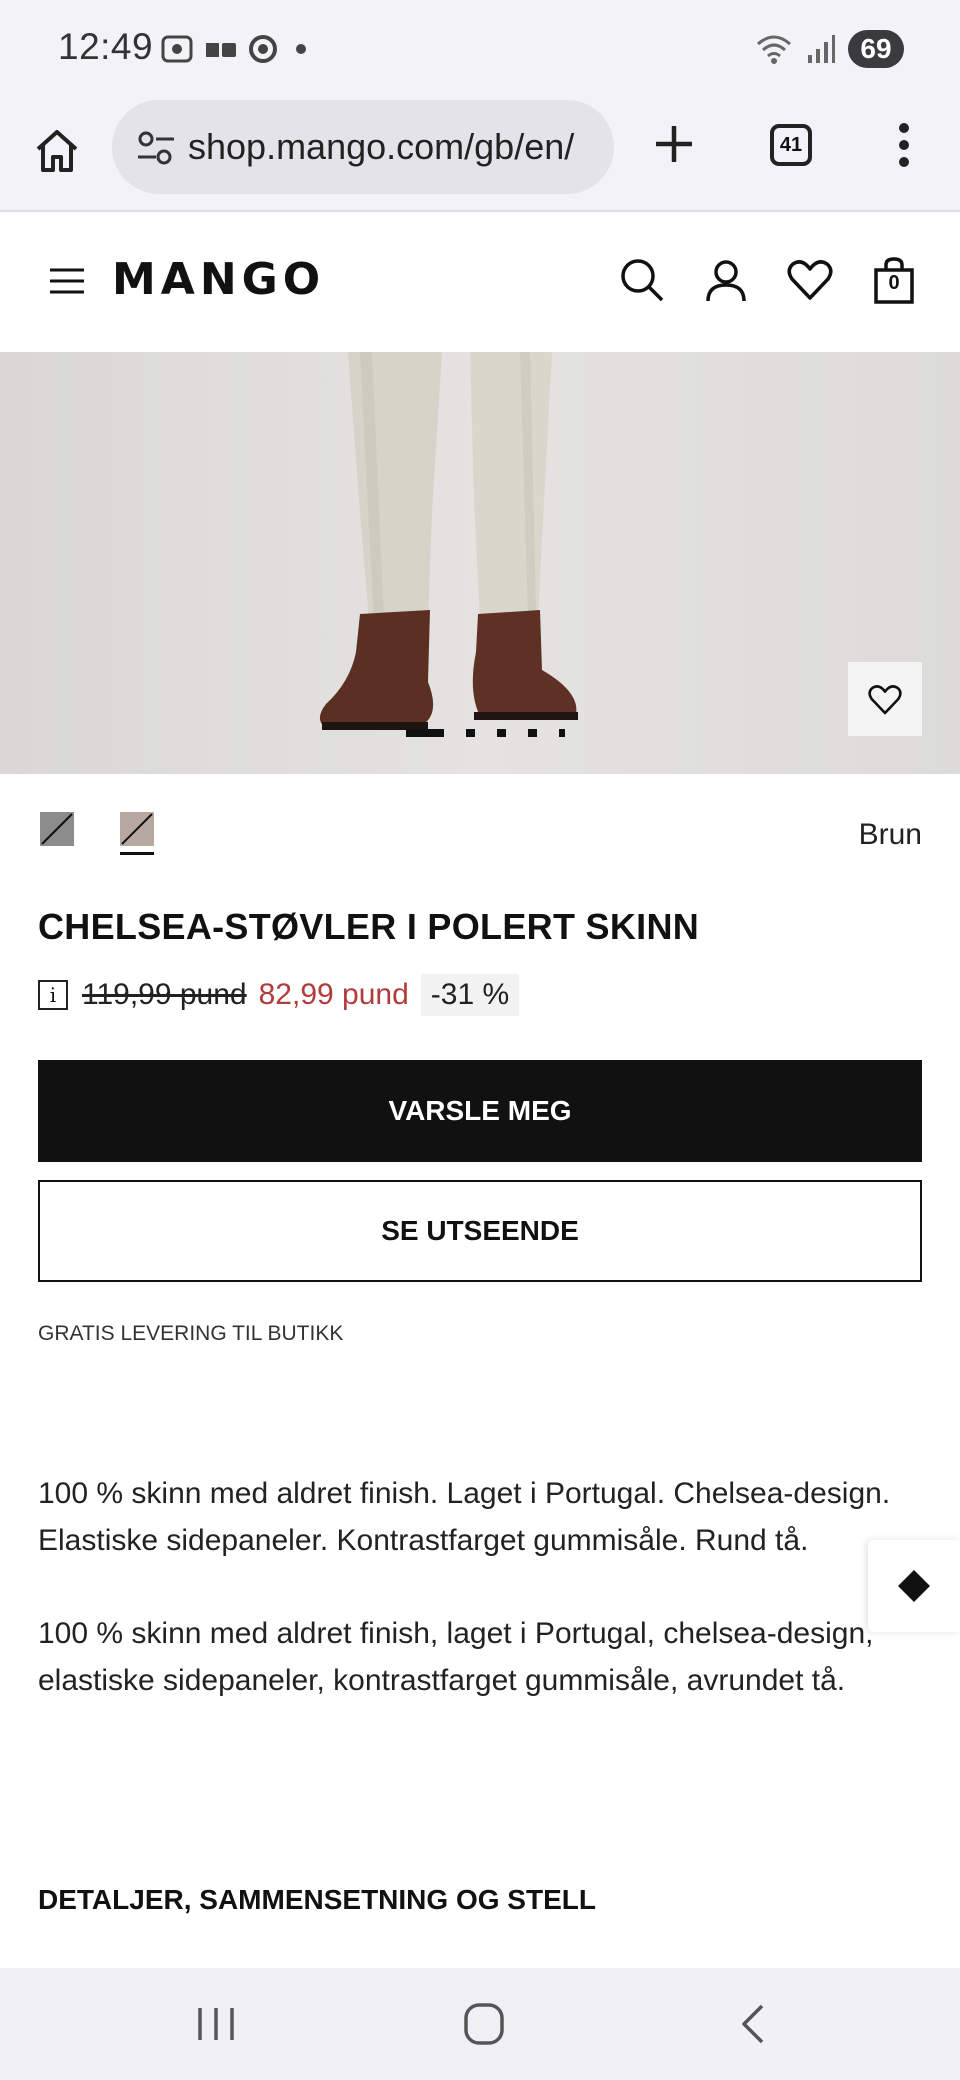 The height and width of the screenshot is (2080, 960). I want to click on back-icon, so click(754, 2024).